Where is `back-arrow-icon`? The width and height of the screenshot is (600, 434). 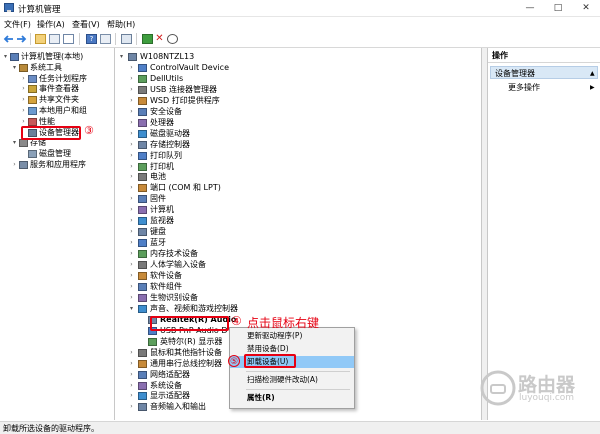 back-arrow-icon is located at coordinates (8, 39).